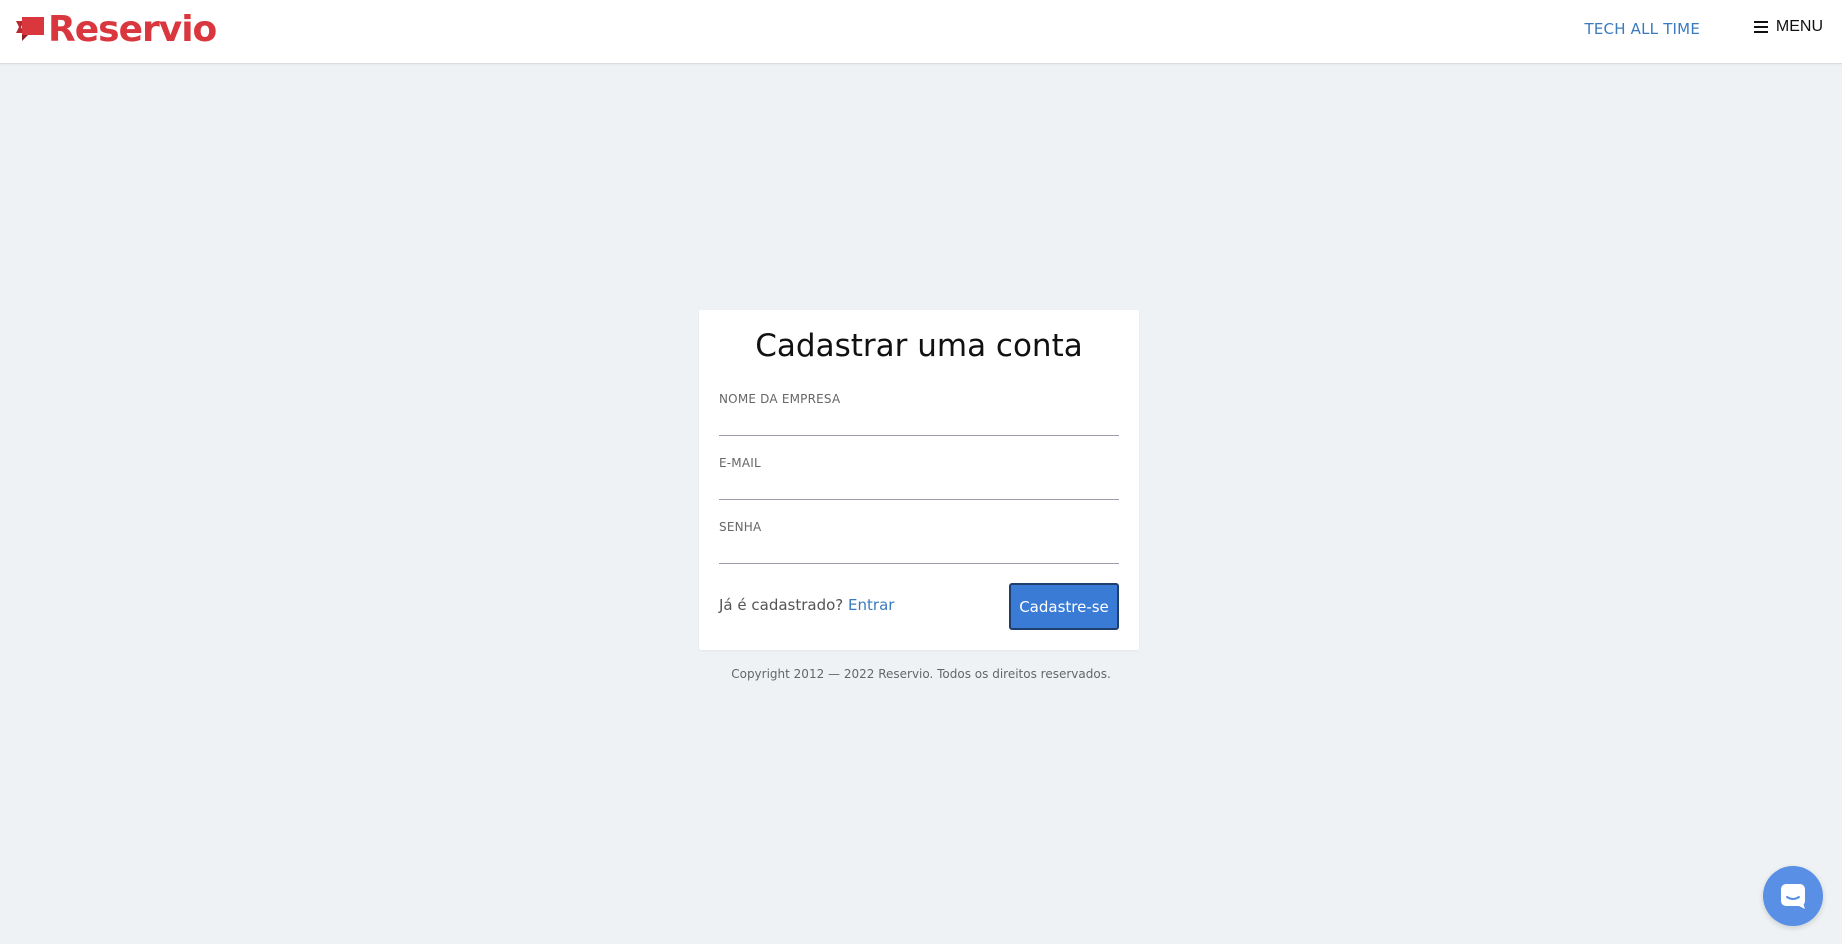 Image resolution: width=1842 pixels, height=944 pixels. What do you see at coordinates (919, 346) in the screenshot?
I see `page-title: Cadastrar uma conta` at bounding box center [919, 346].